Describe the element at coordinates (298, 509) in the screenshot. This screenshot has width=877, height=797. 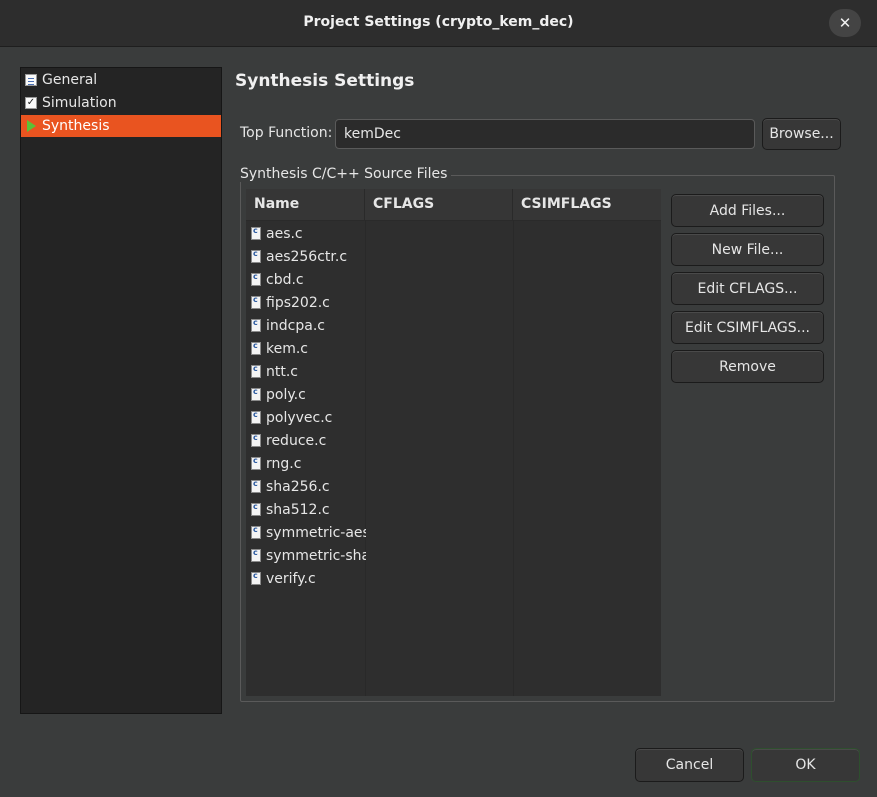
I see `file-name: sha512.c` at that location.